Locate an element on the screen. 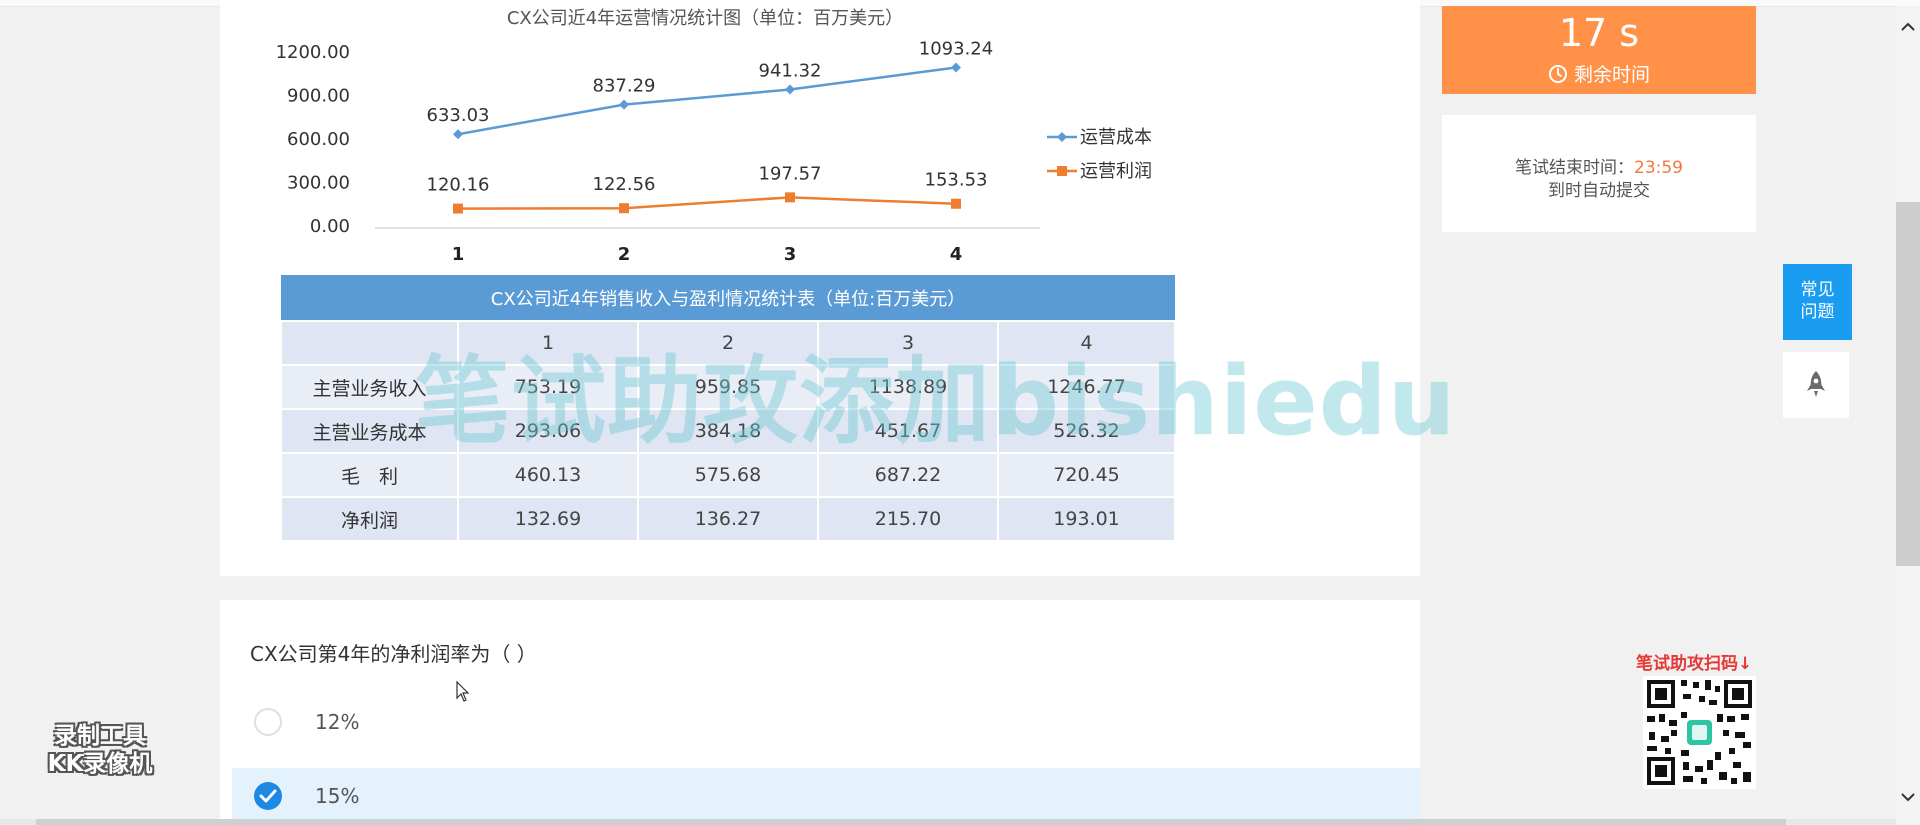 The image size is (1920, 825). table-cell: 384.18 is located at coordinates (728, 431).